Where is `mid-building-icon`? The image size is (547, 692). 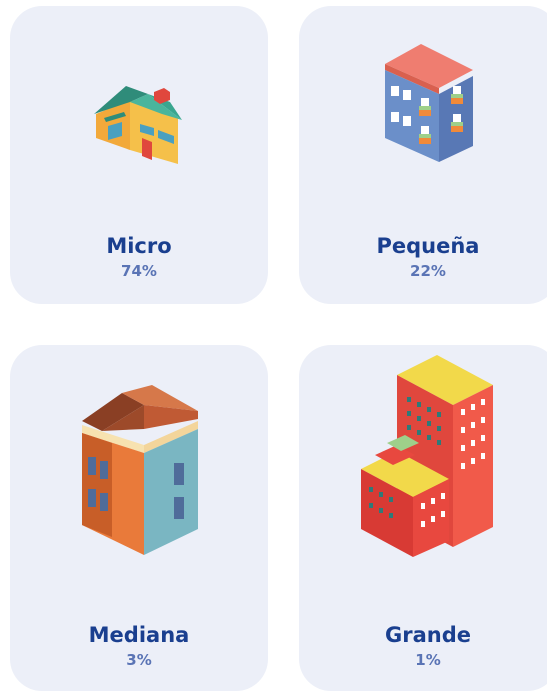 mid-building-icon is located at coordinates (140, 470).